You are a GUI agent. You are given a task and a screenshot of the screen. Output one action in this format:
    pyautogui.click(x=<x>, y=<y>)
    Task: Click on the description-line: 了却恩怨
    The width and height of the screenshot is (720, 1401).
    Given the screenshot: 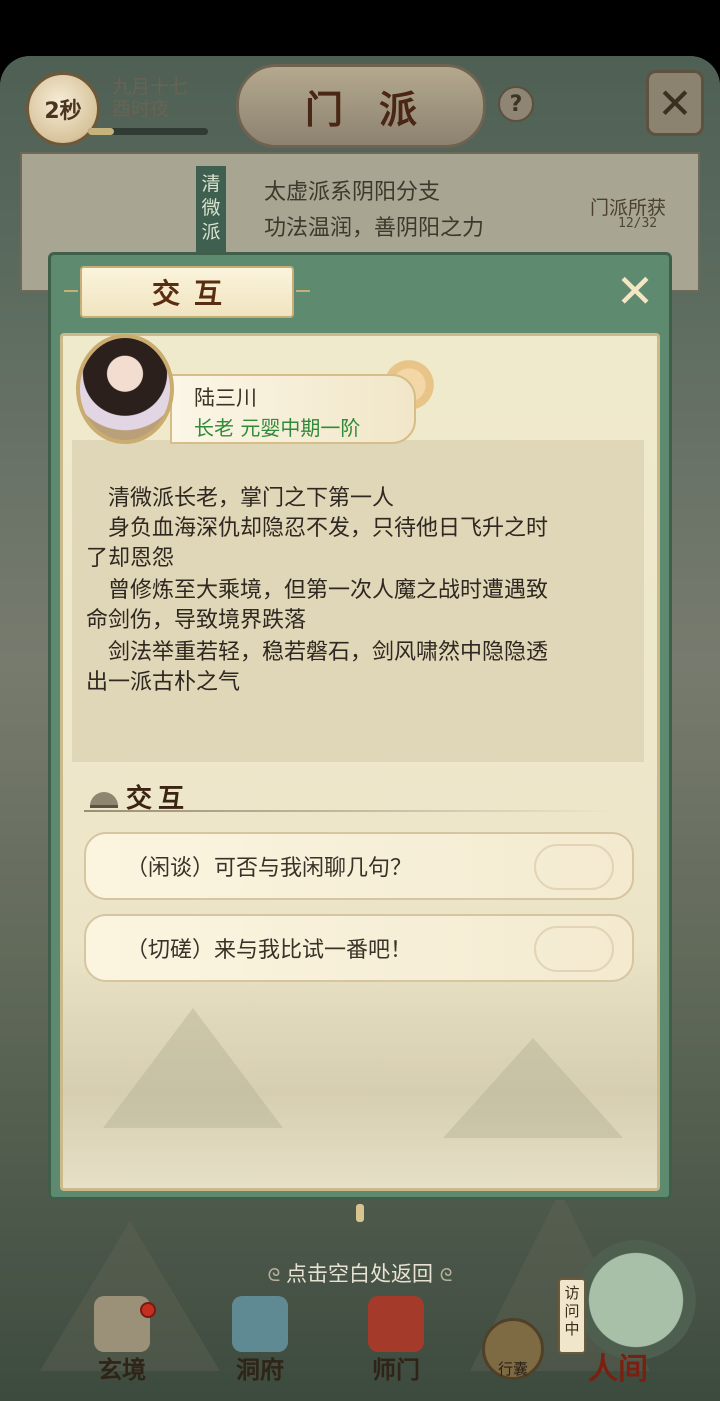 What is the action you would take?
    pyautogui.click(x=130, y=558)
    